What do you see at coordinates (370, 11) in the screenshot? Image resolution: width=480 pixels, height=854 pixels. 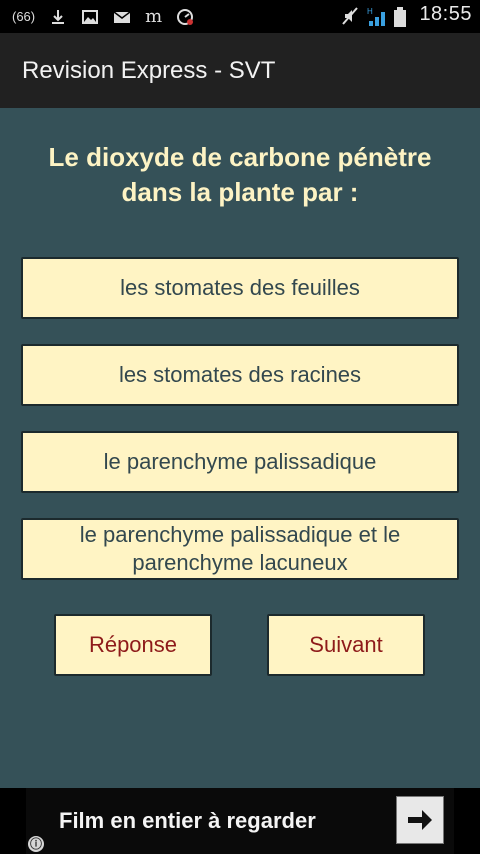 I see `svg-text: H` at bounding box center [370, 11].